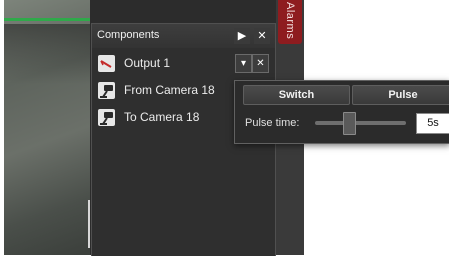 Image resolution: width=449 pixels, height=256 pixels. I want to click on list-item-label: Output 1, so click(147, 63).